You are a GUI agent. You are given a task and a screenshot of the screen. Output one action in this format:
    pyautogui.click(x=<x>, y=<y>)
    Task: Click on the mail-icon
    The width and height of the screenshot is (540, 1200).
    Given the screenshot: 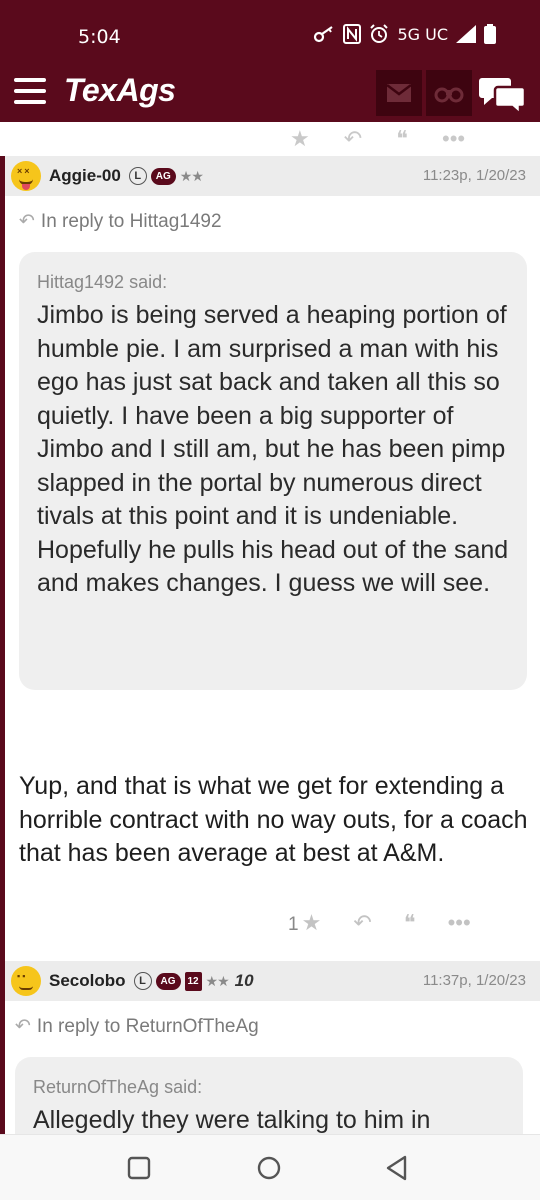 What is the action you would take?
    pyautogui.click(x=399, y=93)
    